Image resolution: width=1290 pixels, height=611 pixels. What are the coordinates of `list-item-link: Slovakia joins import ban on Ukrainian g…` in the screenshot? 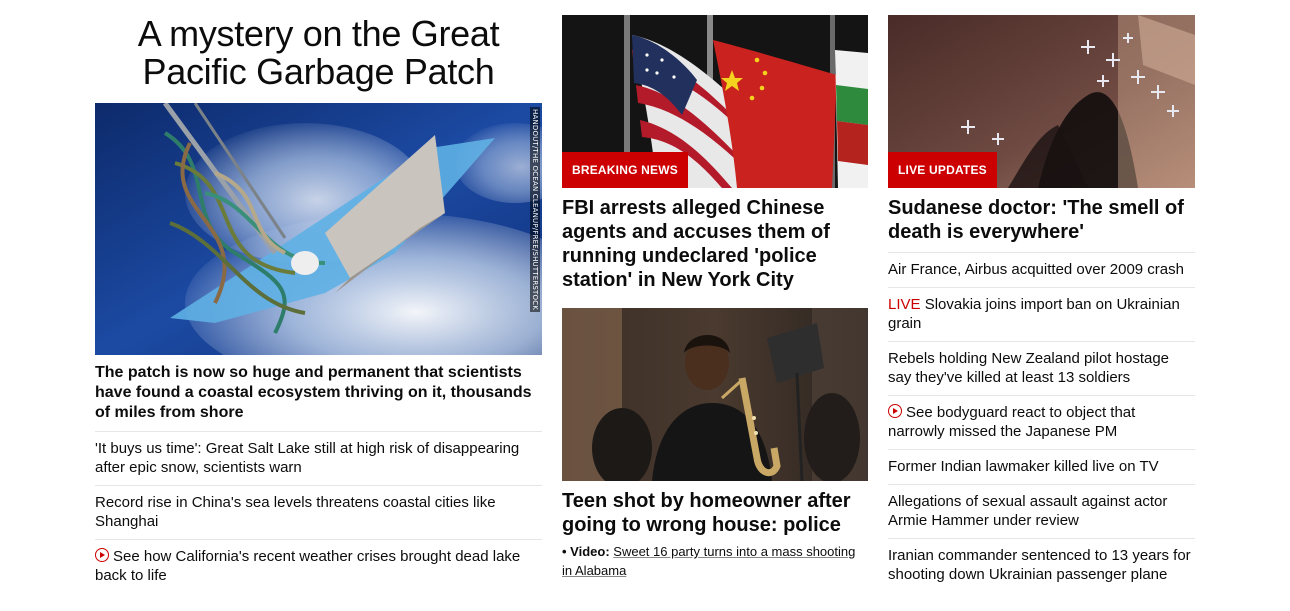 It's located at (1034, 314).